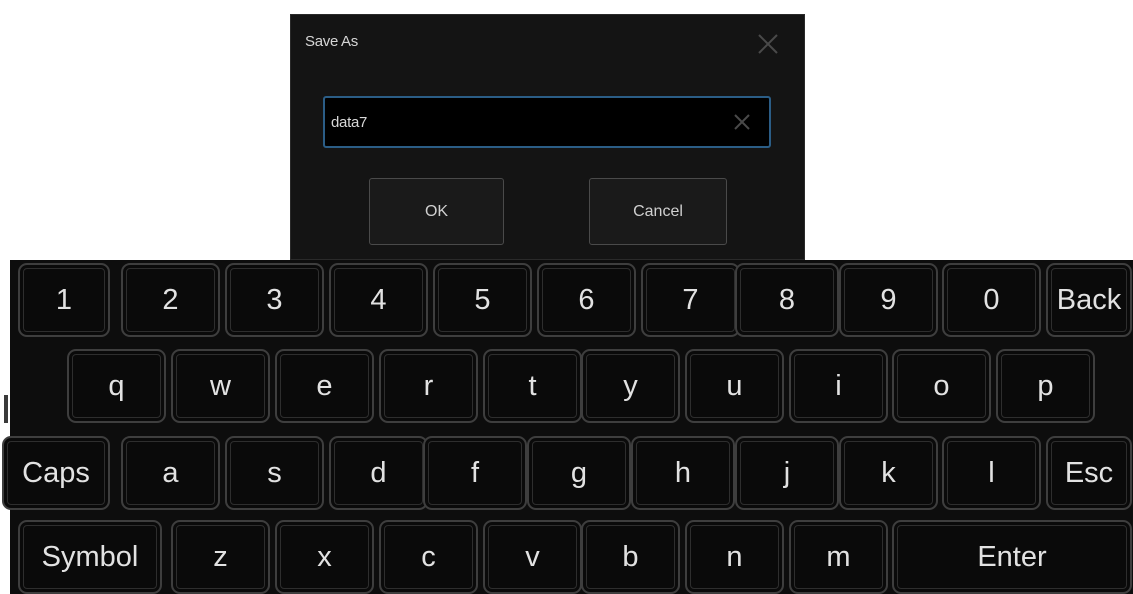 The image size is (1133, 594). Describe the element at coordinates (991, 473) in the screenshot. I see `key-l: l` at that location.